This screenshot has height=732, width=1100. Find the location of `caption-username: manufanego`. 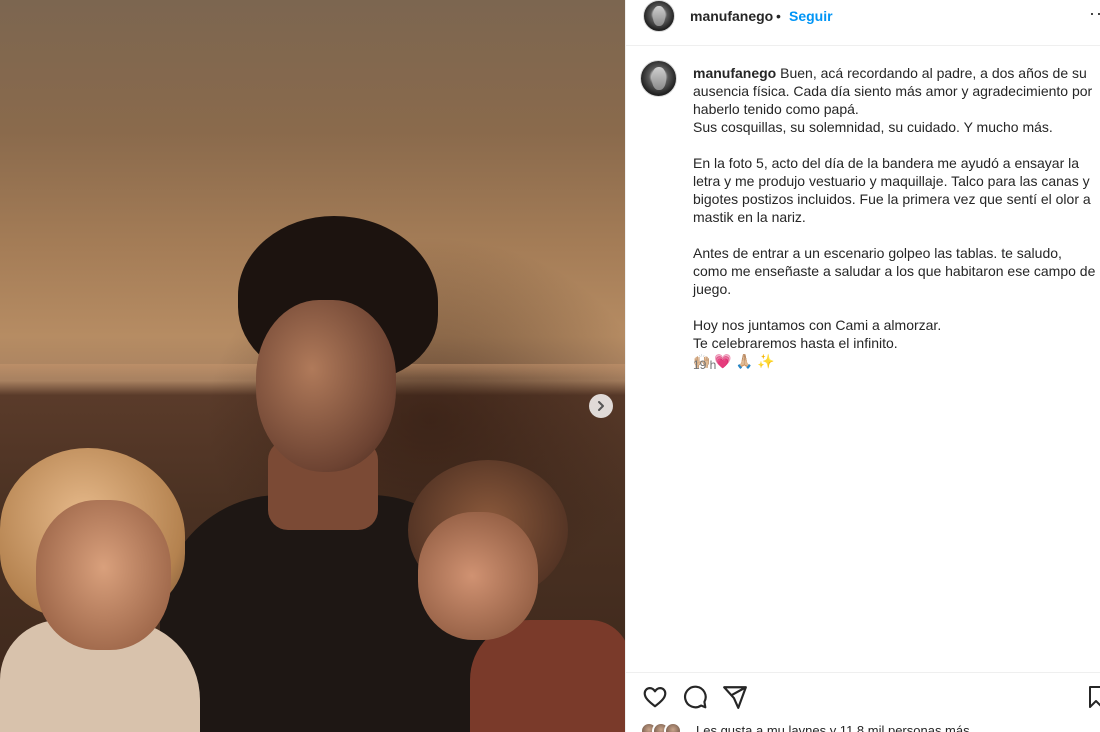

caption-username: manufanego is located at coordinates (734, 73).